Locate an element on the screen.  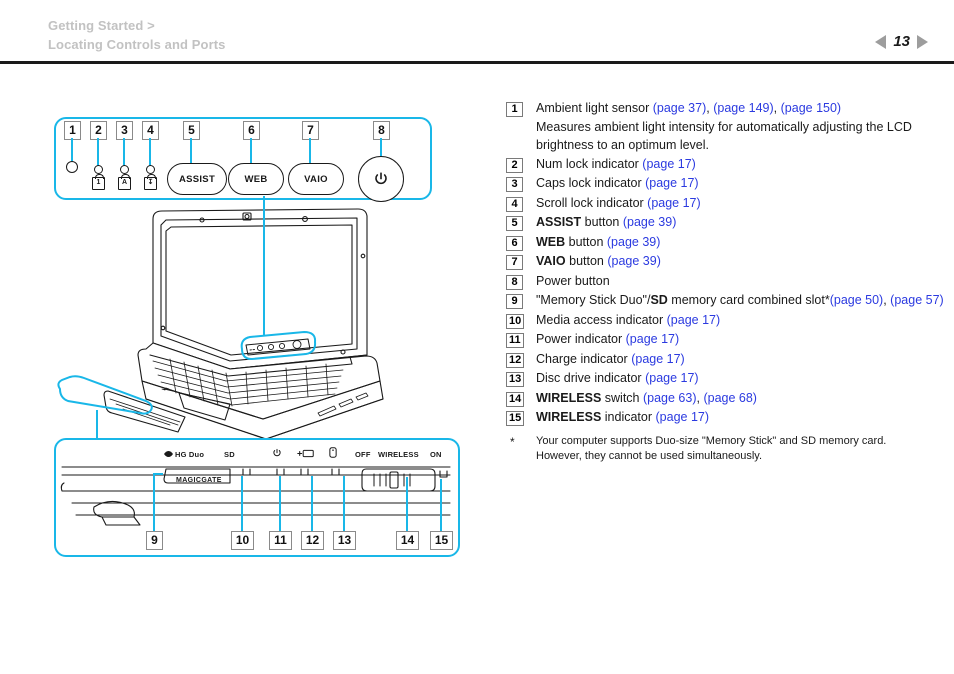
list-item-text: WIRELESS switch (page 63), (page 68) is located at coordinates (741, 399).